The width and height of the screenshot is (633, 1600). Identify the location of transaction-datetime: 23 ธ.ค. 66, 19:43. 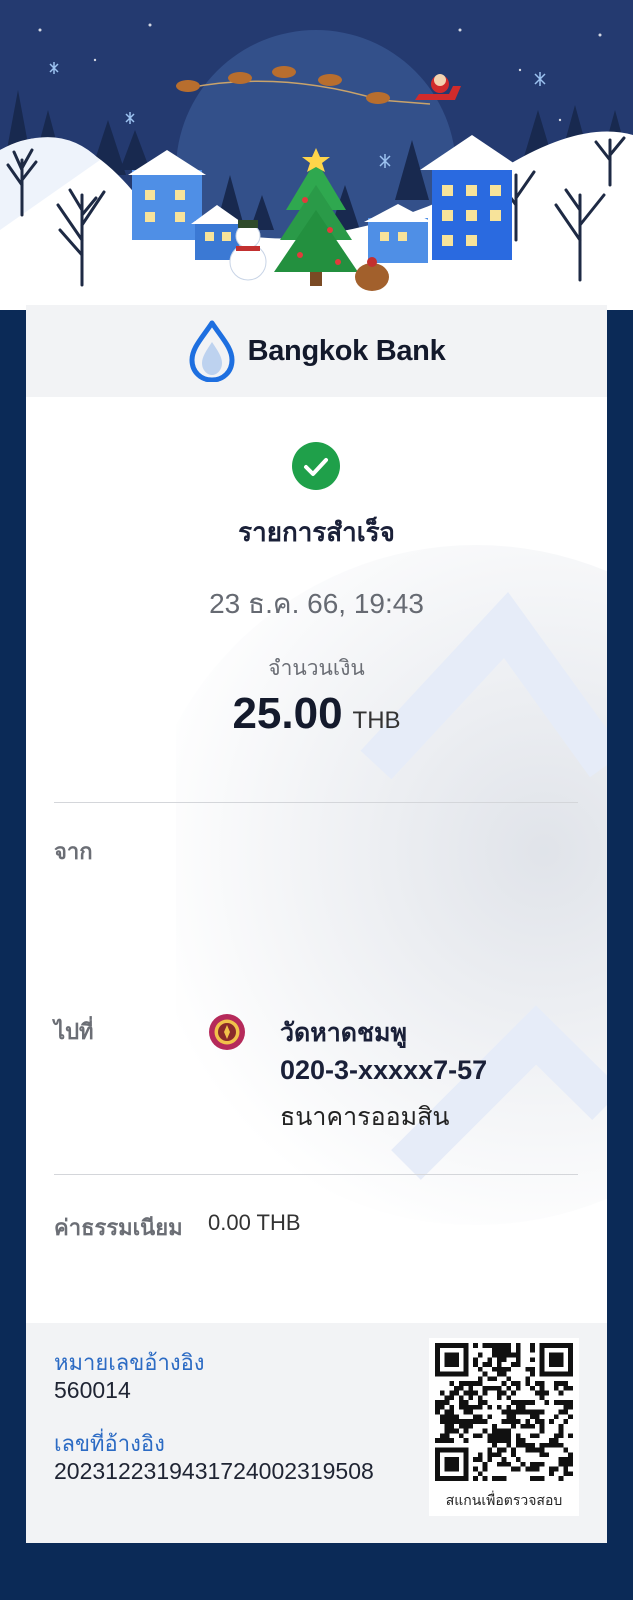
(316, 603).